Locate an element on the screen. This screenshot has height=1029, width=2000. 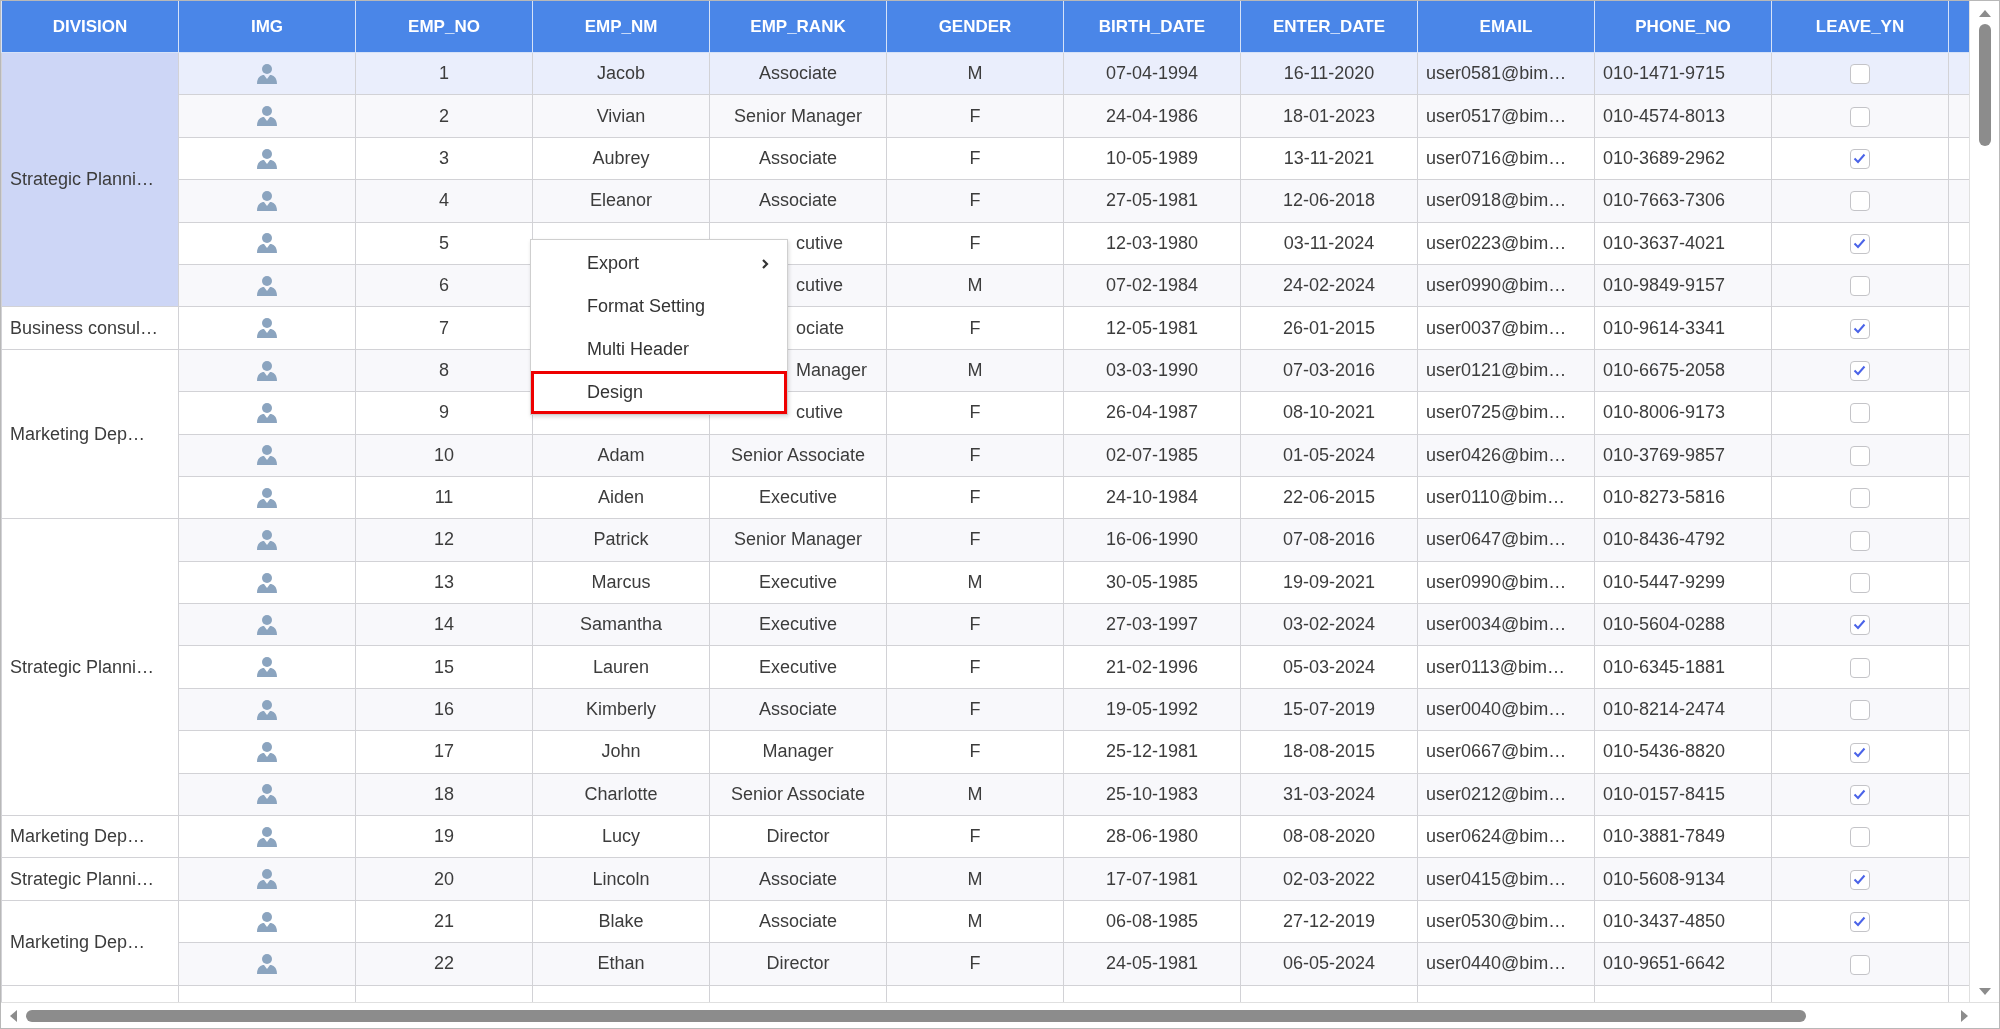
table-cell: 24-05-1981 is located at coordinates (1152, 963).